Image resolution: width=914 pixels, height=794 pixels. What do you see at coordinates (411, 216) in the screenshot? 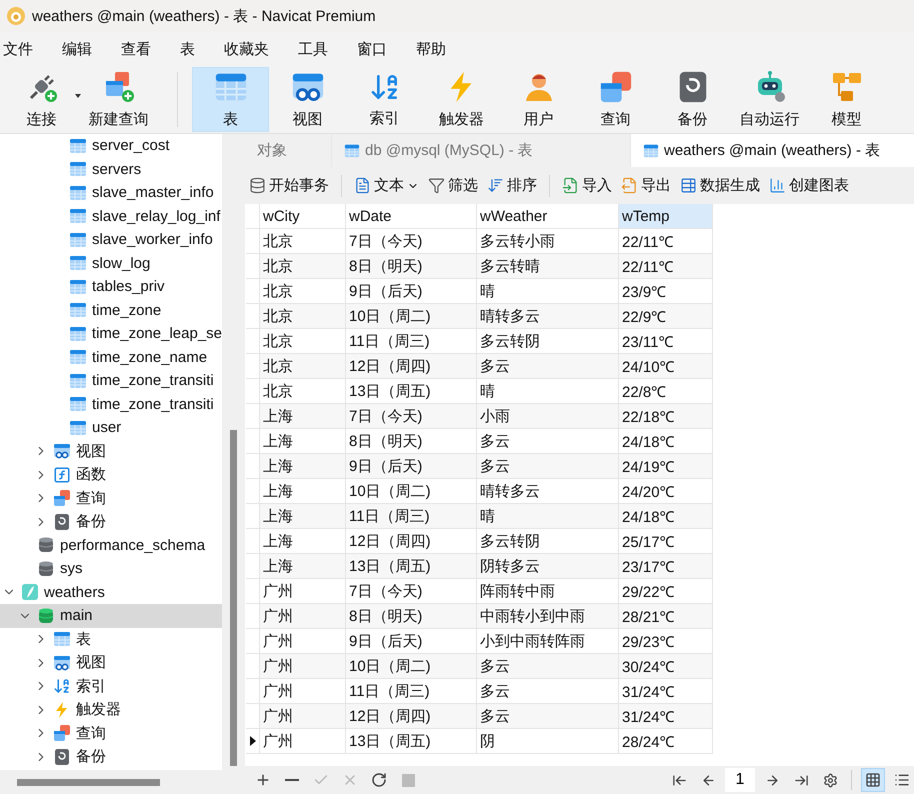
I see `column-header: wDate` at bounding box center [411, 216].